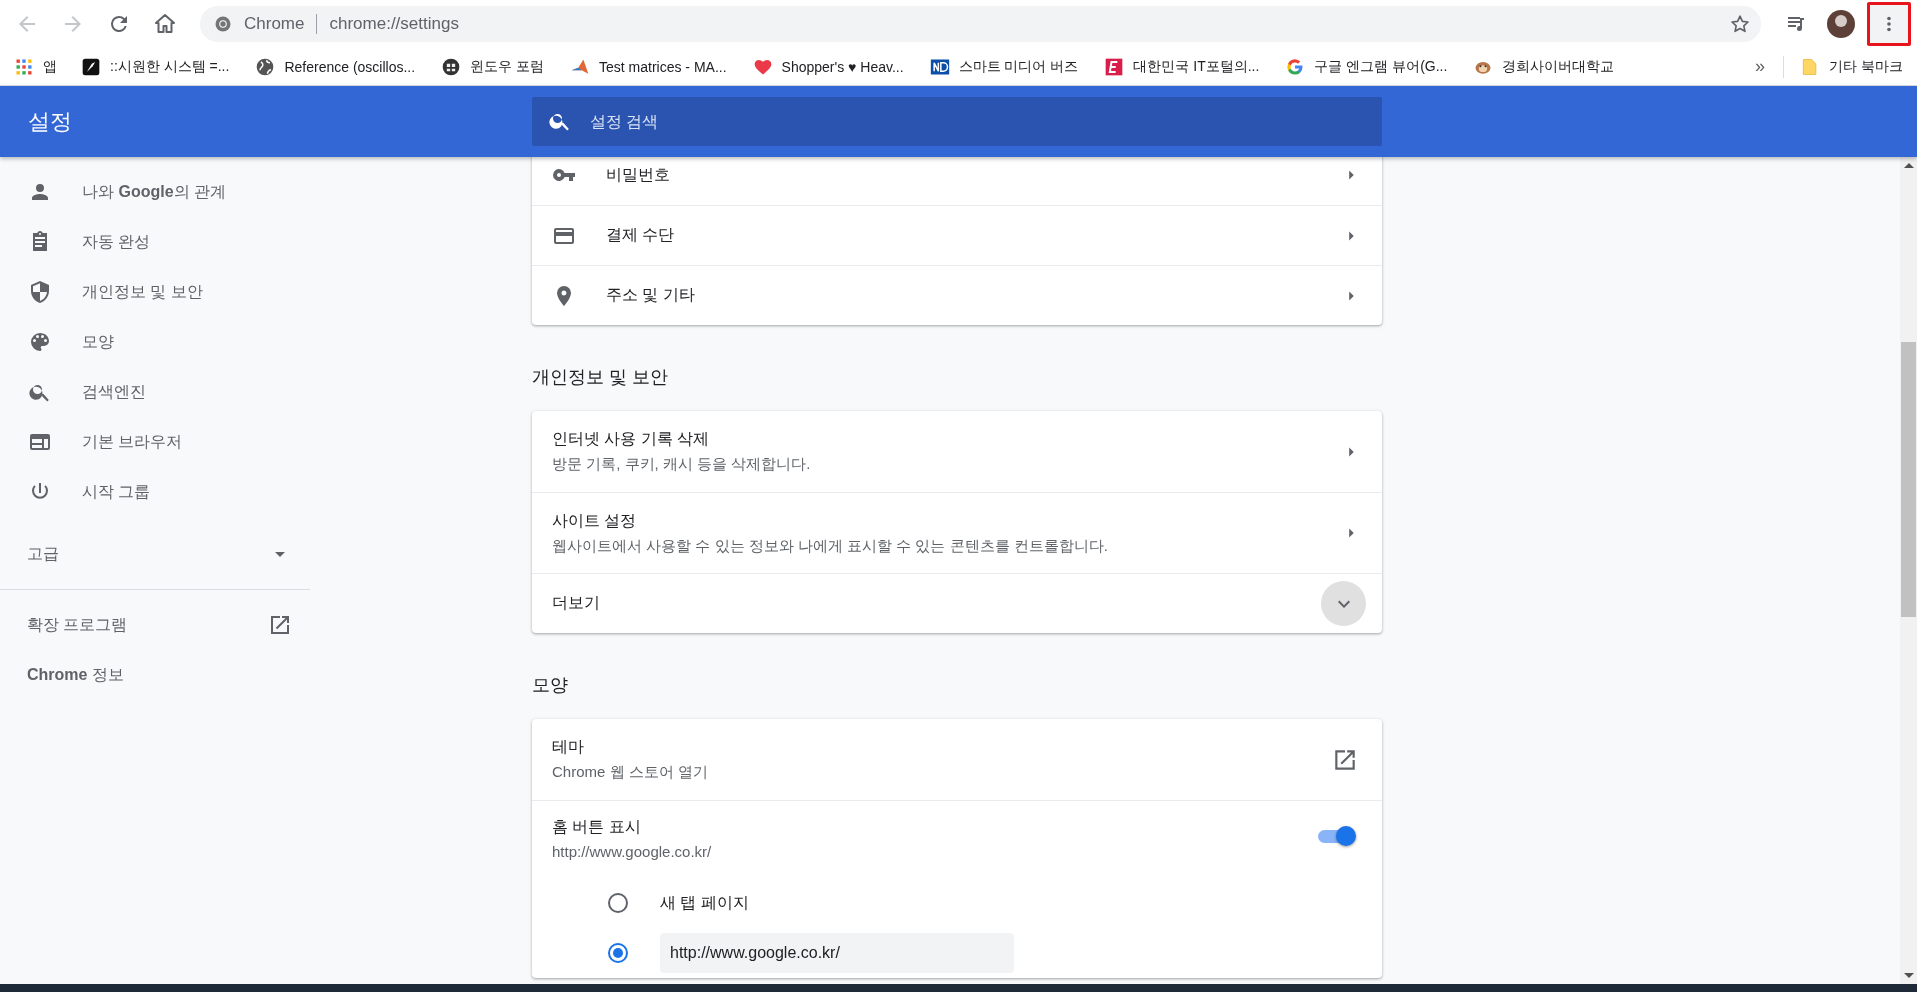 The height and width of the screenshot is (992, 1917). Describe the element at coordinates (1004, 66) in the screenshot. I see `bookmark-item: 스마트 미디어 버즈` at that location.